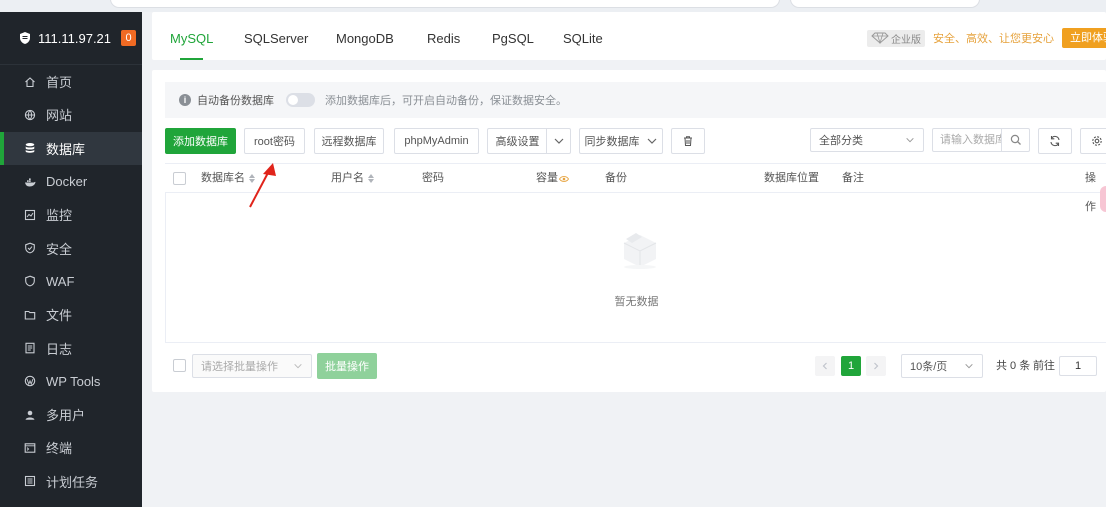 The height and width of the screenshot is (507, 1106). What do you see at coordinates (66, 416) in the screenshot?
I see `sidebar-item-label: 多用户` at bounding box center [66, 416].